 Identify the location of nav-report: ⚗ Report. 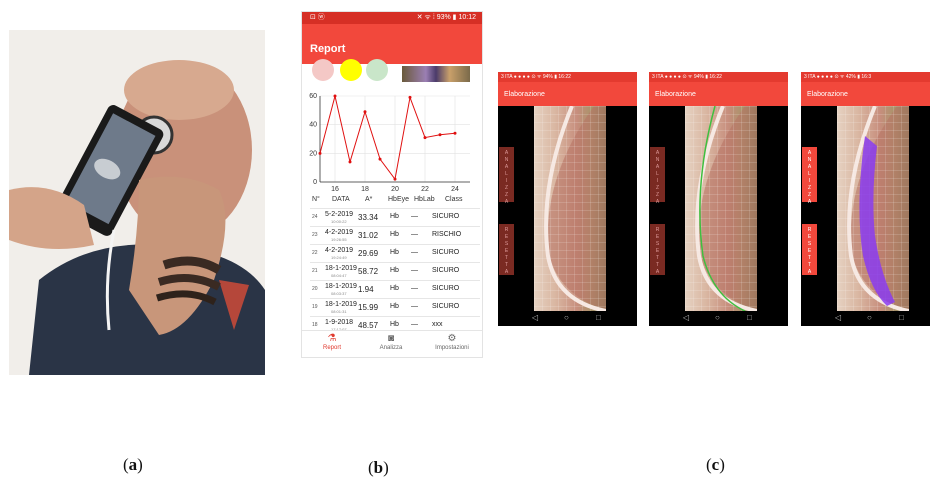
(332, 342).